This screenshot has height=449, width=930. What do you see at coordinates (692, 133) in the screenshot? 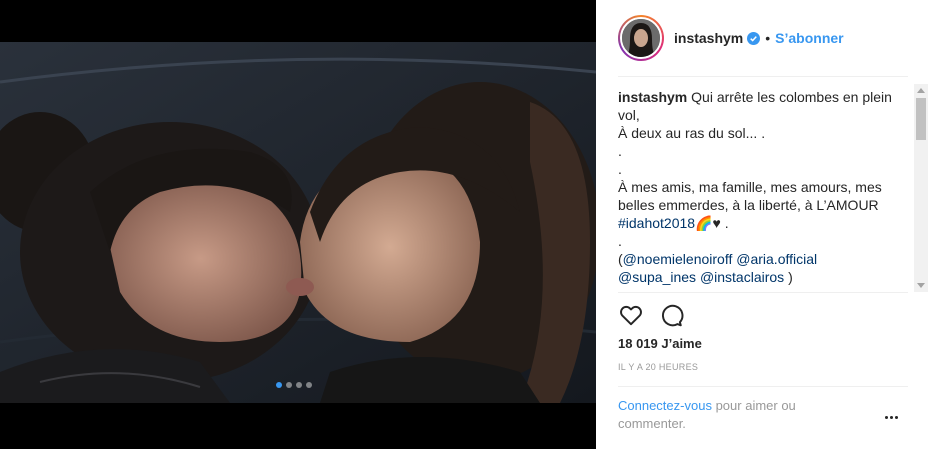
I see `caption-line: À deux au ras du sol... .` at bounding box center [692, 133].